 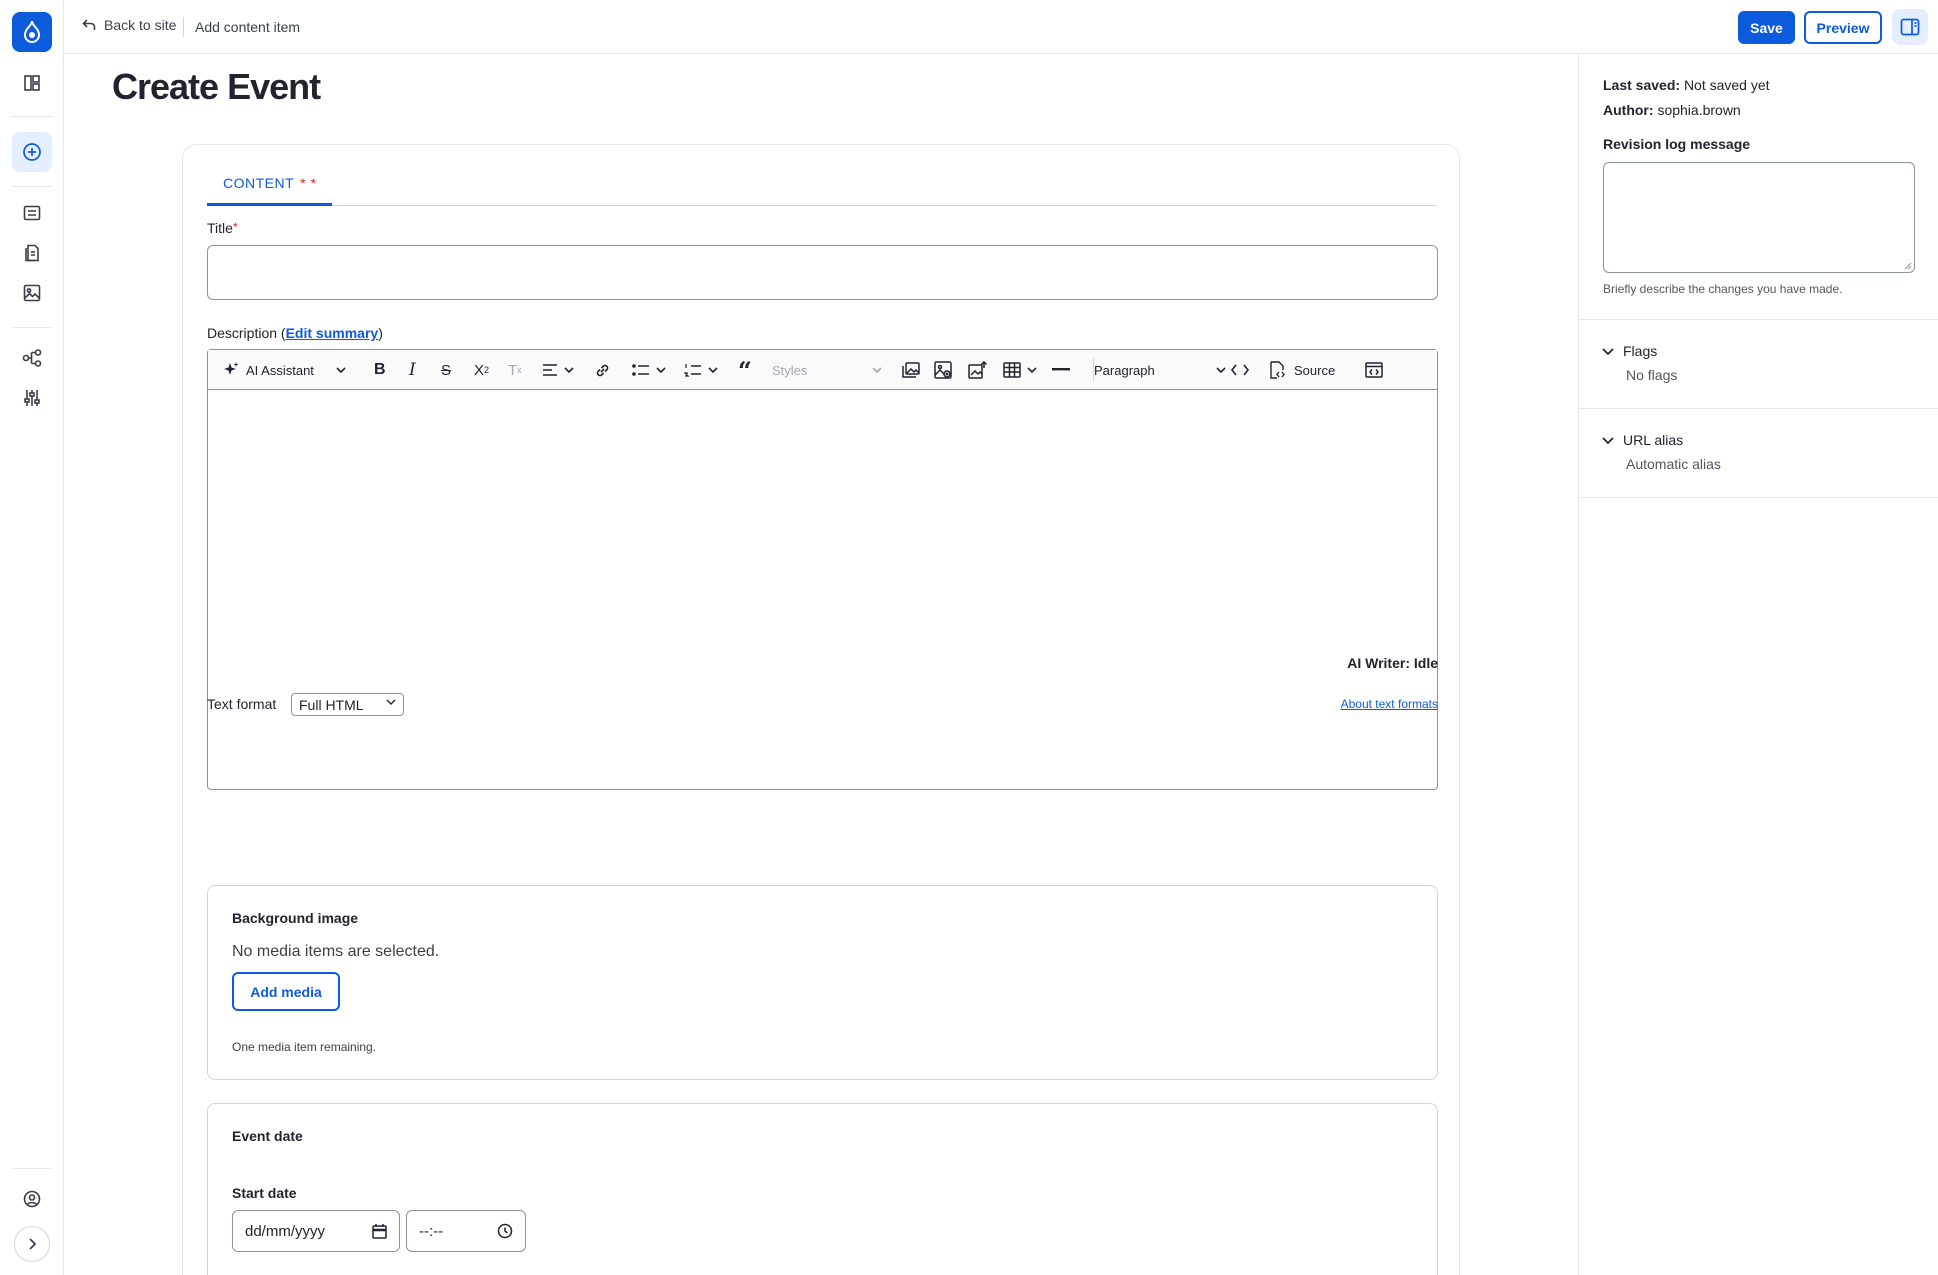 What do you see at coordinates (827, 370) in the screenshot?
I see `styles-dropdown: Styles` at bounding box center [827, 370].